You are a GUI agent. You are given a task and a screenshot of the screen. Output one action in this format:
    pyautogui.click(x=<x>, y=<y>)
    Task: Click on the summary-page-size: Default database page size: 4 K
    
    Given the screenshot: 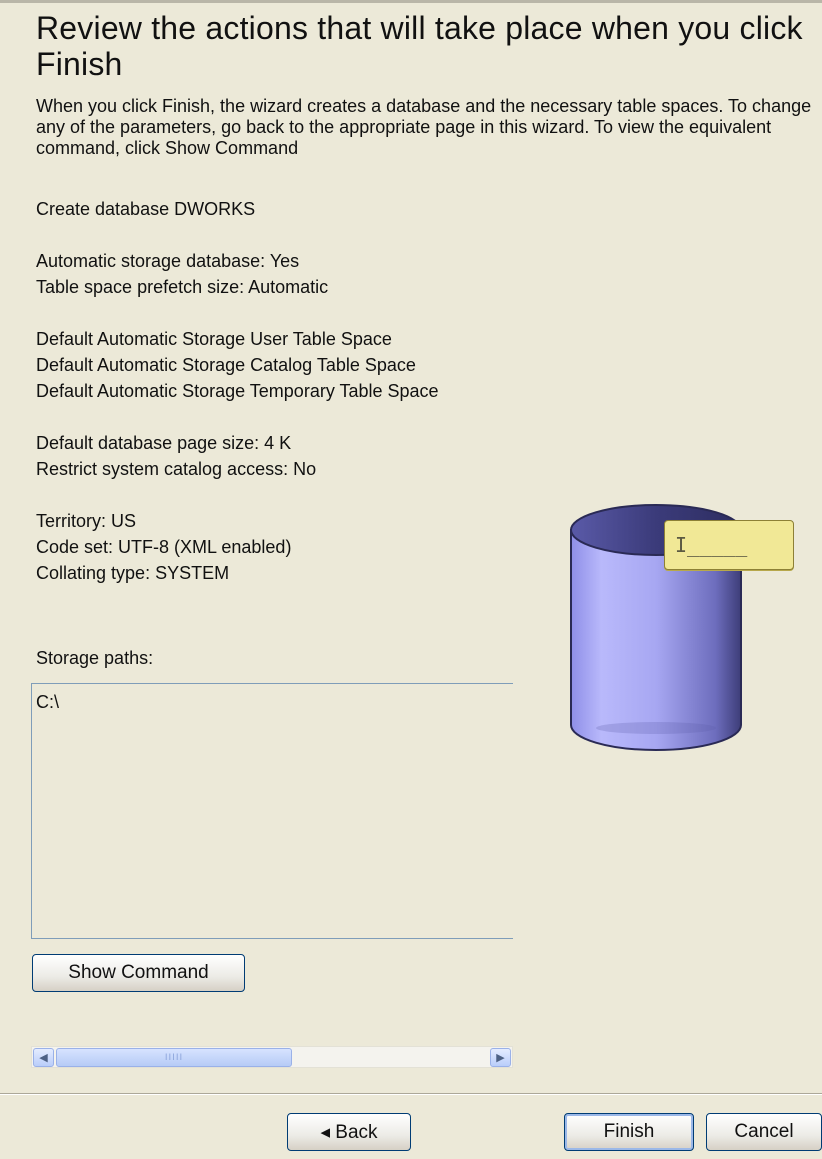 What is the action you would take?
    pyautogui.click(x=164, y=443)
    